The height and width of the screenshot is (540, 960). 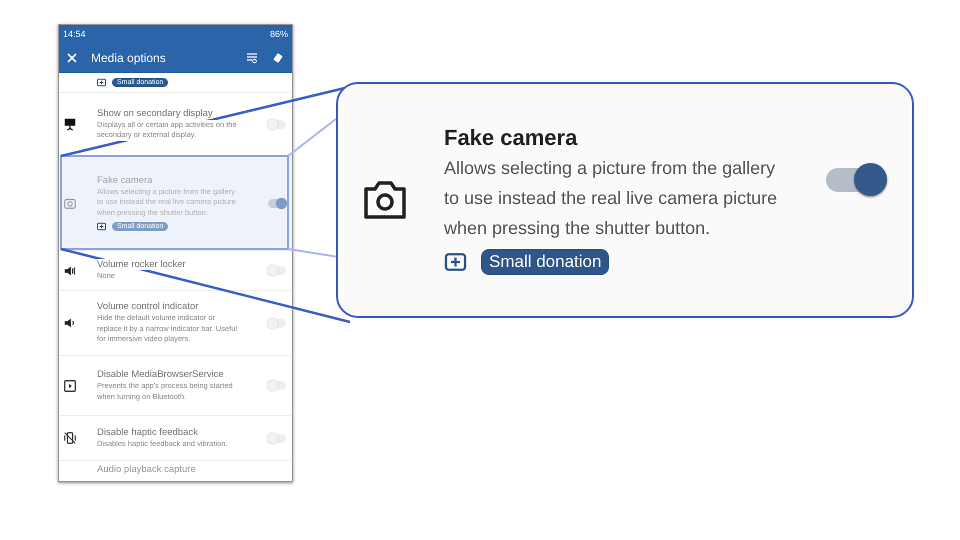 What do you see at coordinates (141, 264) in the screenshot?
I see `setting-title: Volume rocker locker` at bounding box center [141, 264].